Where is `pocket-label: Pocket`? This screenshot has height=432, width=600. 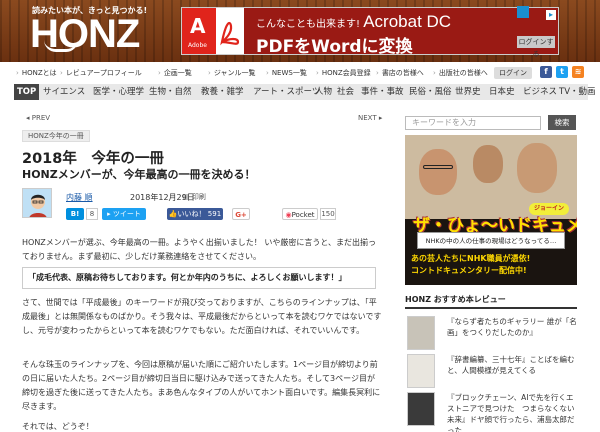
pocket-label: Pocket is located at coordinates (303, 215).